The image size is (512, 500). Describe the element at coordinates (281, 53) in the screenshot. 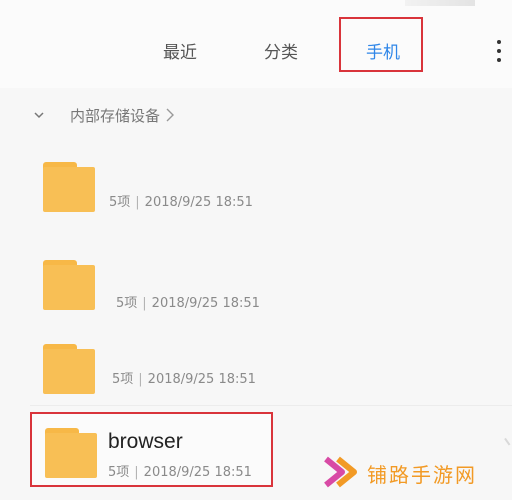

I see `tab-category-label: 分类` at that location.